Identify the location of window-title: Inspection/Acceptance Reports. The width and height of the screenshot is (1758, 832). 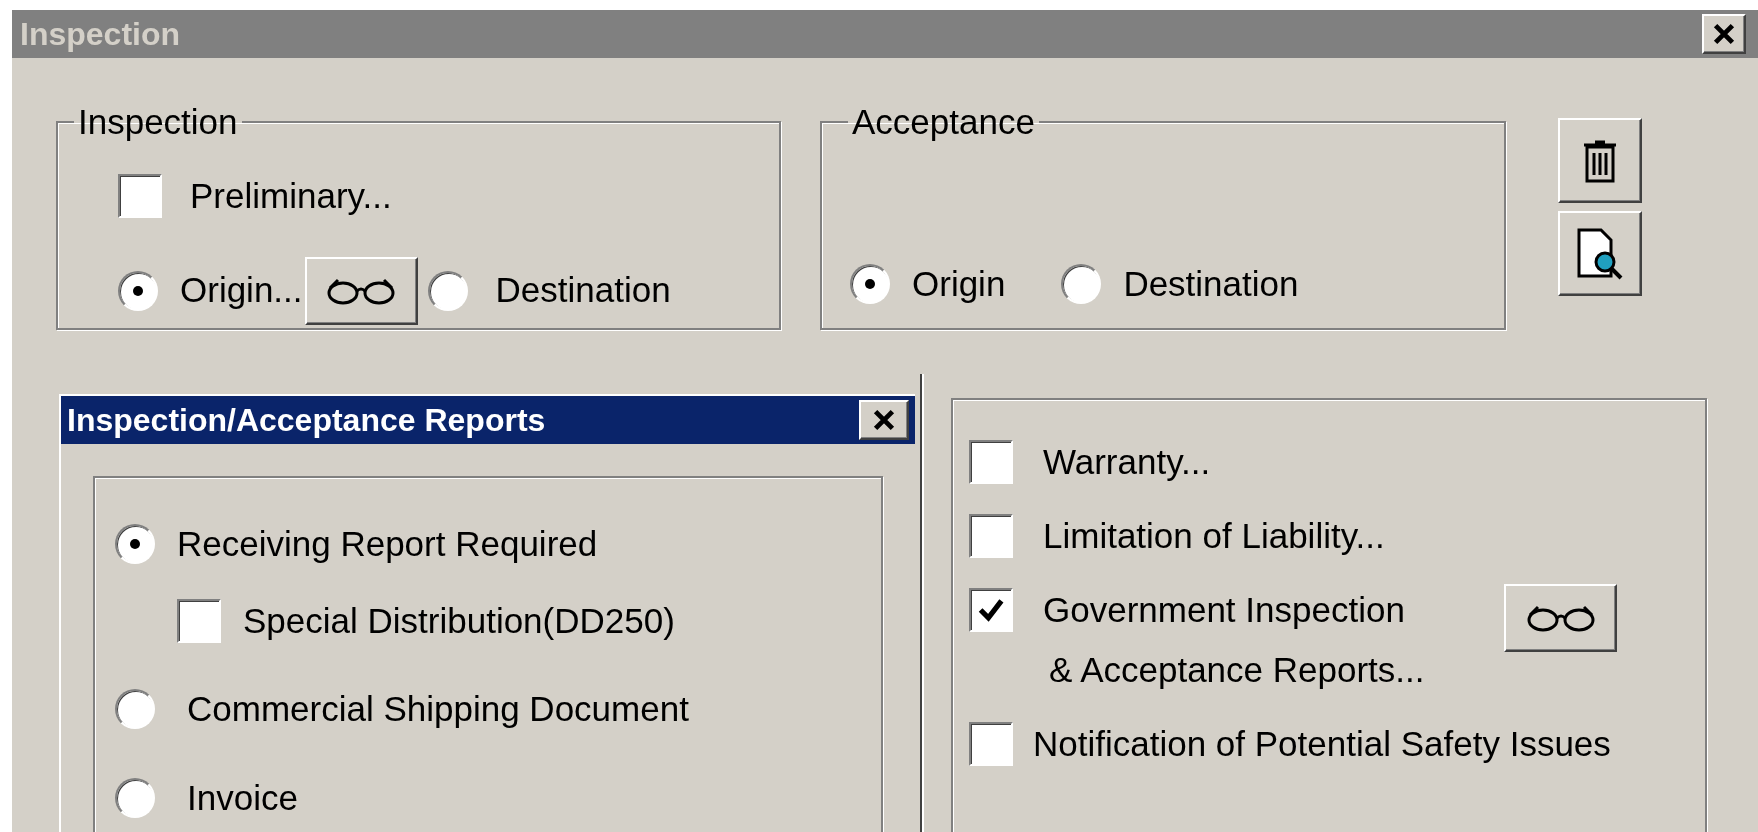
(306, 420).